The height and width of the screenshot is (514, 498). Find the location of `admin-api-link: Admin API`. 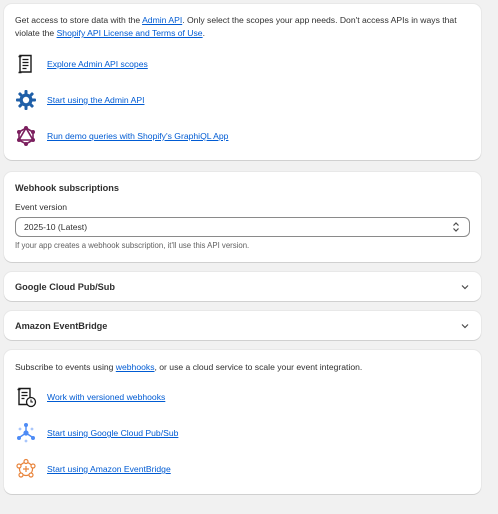

admin-api-link: Admin API is located at coordinates (162, 20).